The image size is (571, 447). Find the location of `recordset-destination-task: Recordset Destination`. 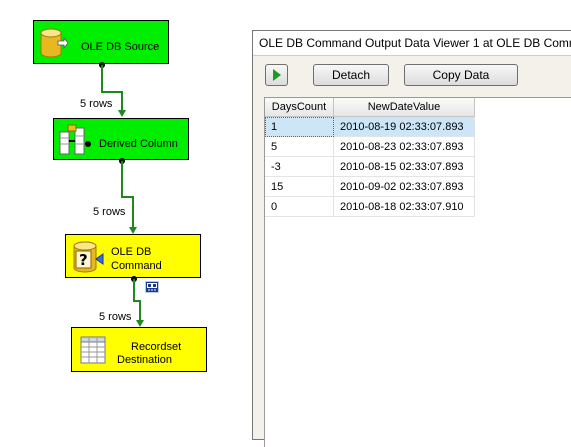

recordset-destination-task: Recordset Destination is located at coordinates (139, 349).